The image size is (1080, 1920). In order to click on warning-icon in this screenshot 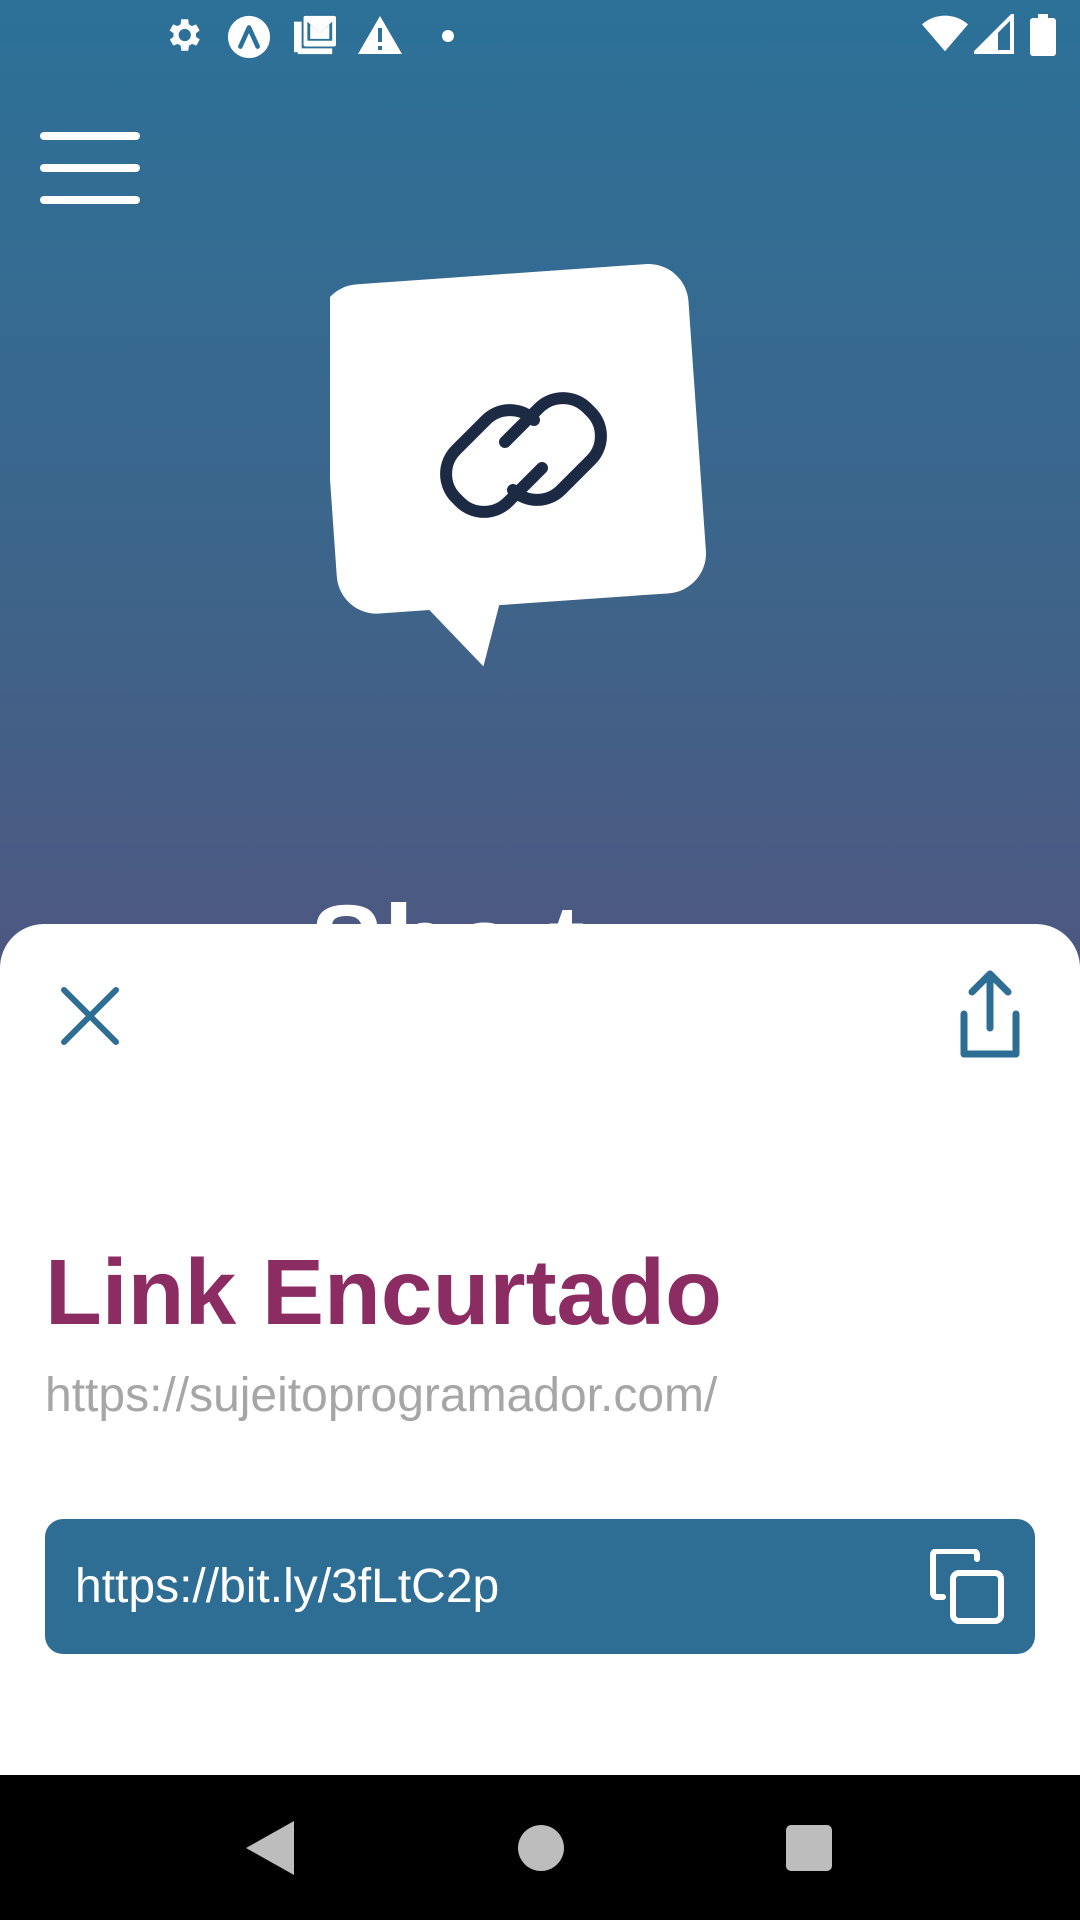, I will do `click(380, 35)`.